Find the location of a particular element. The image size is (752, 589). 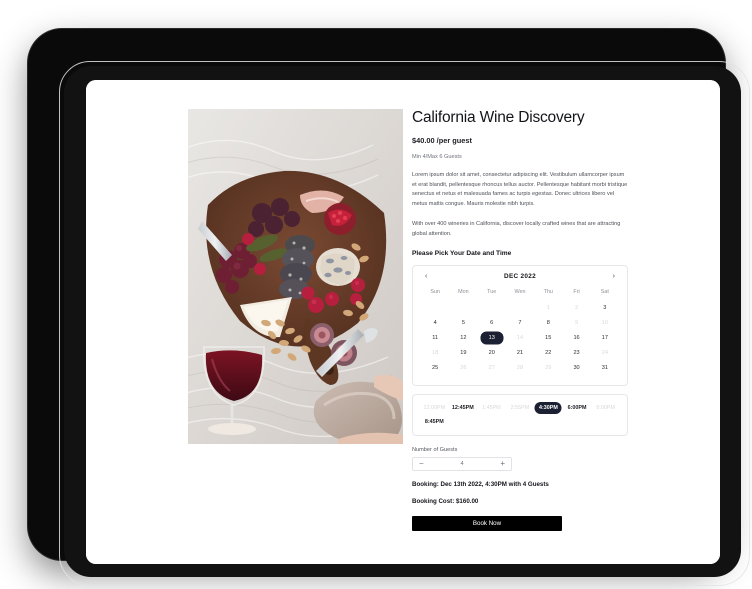

timeslot-label: 2:55PM is located at coordinates (520, 407).